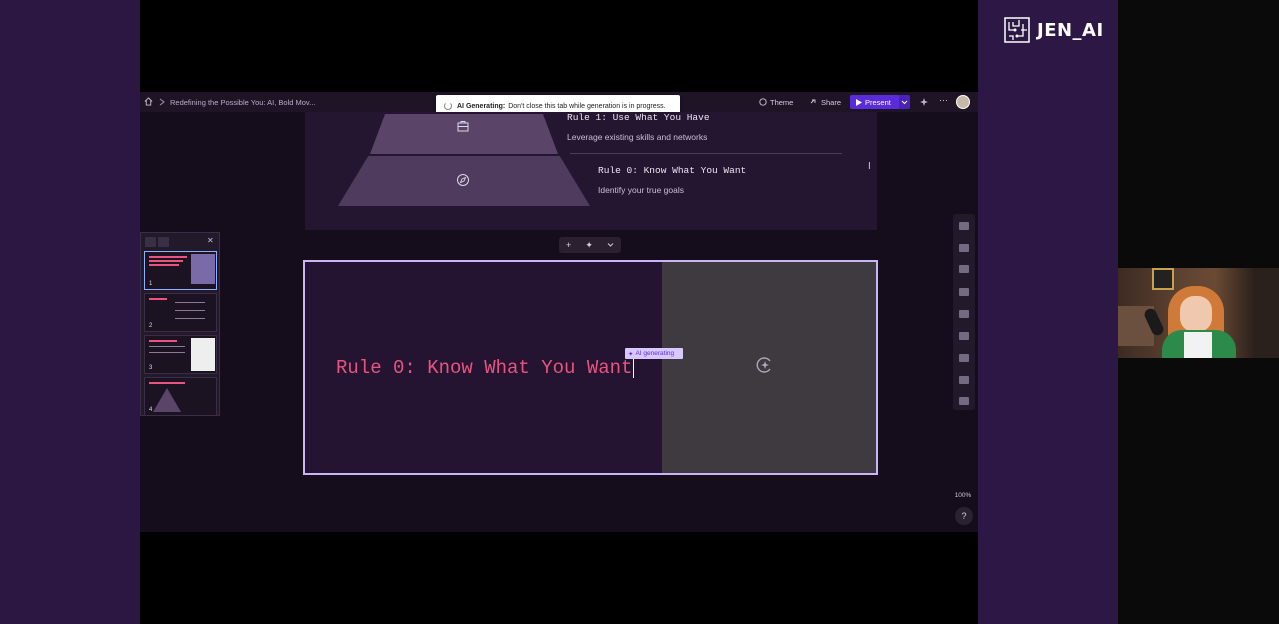 The image size is (1279, 624). I want to click on rule1-subtitle: Leverage existing skills and networks, so click(637, 137).